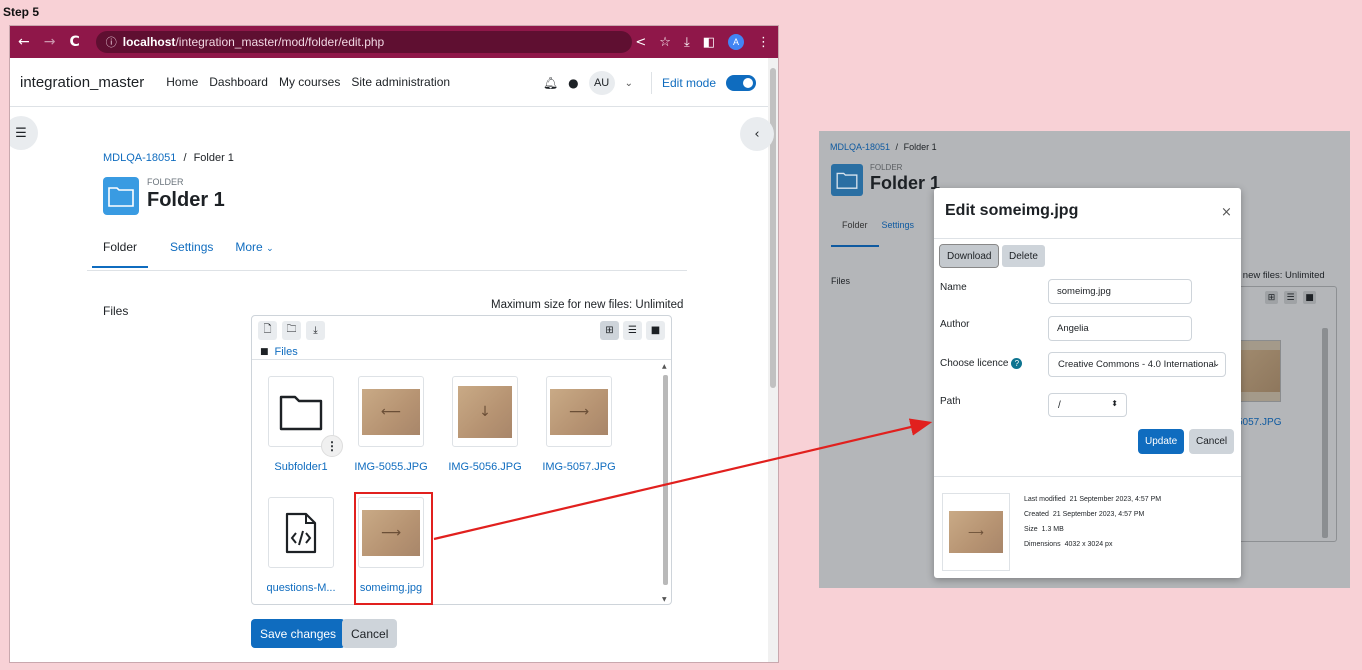  Describe the element at coordinates (74, 42) in the screenshot. I see `reload-icon: C` at that location.